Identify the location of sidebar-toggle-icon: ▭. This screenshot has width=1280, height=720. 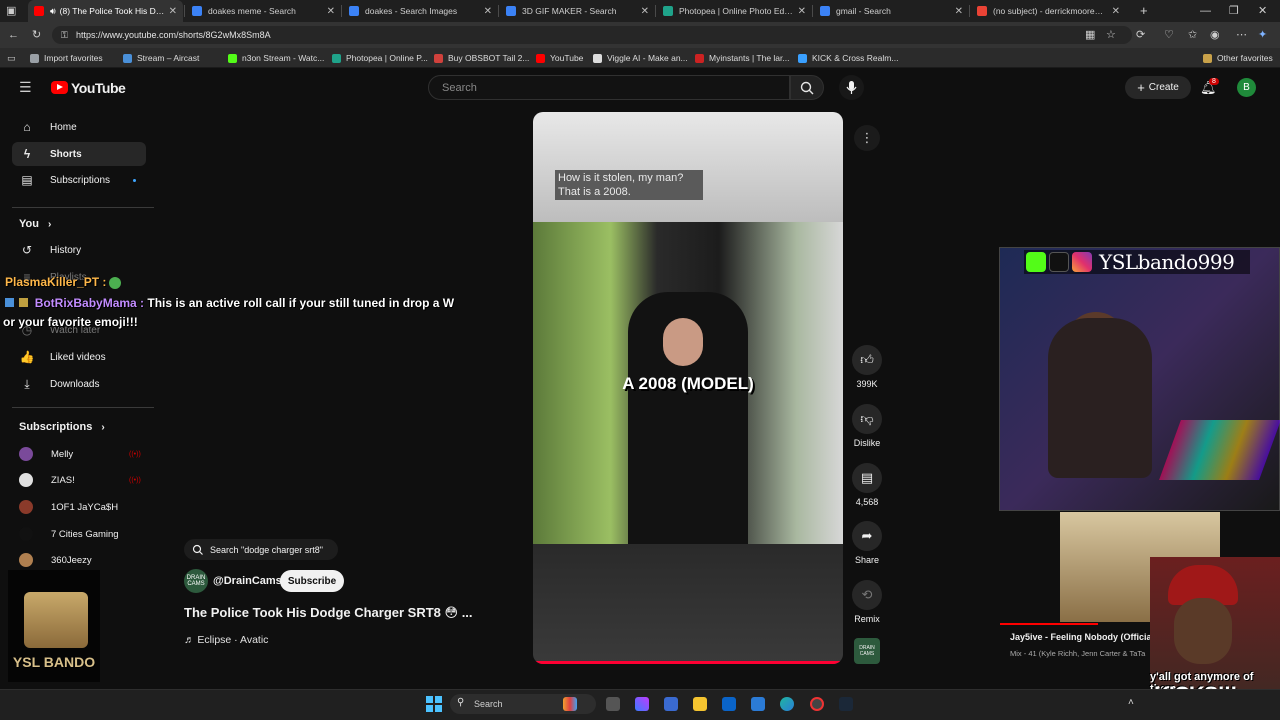
(11, 58).